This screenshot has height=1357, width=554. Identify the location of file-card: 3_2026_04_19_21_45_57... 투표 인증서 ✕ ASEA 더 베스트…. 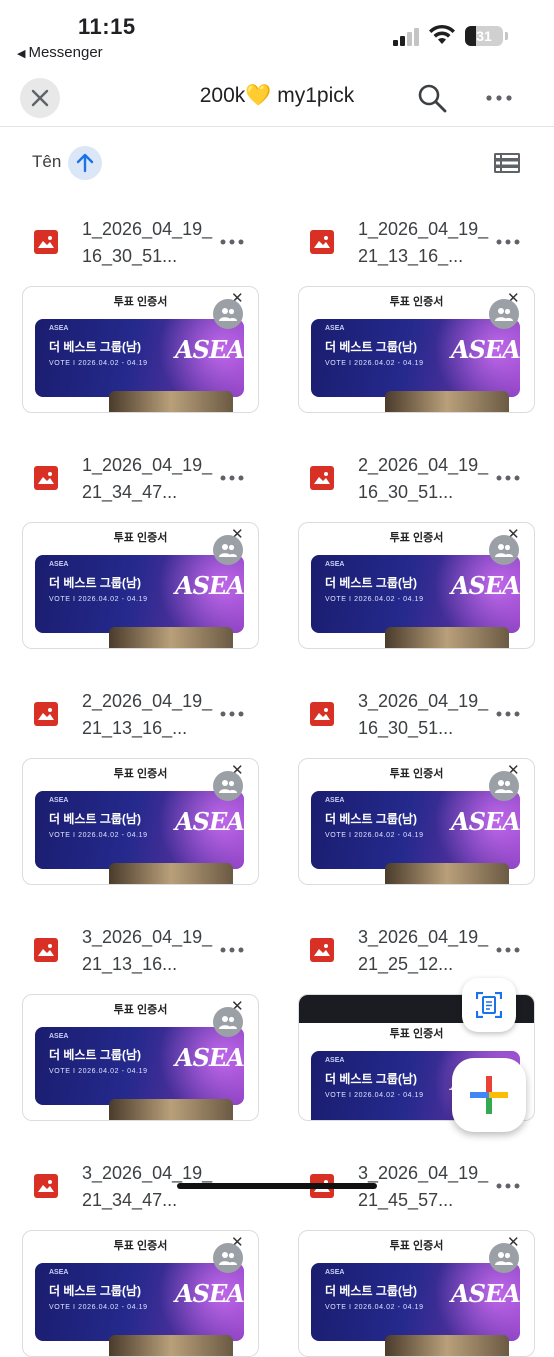
(426, 1250).